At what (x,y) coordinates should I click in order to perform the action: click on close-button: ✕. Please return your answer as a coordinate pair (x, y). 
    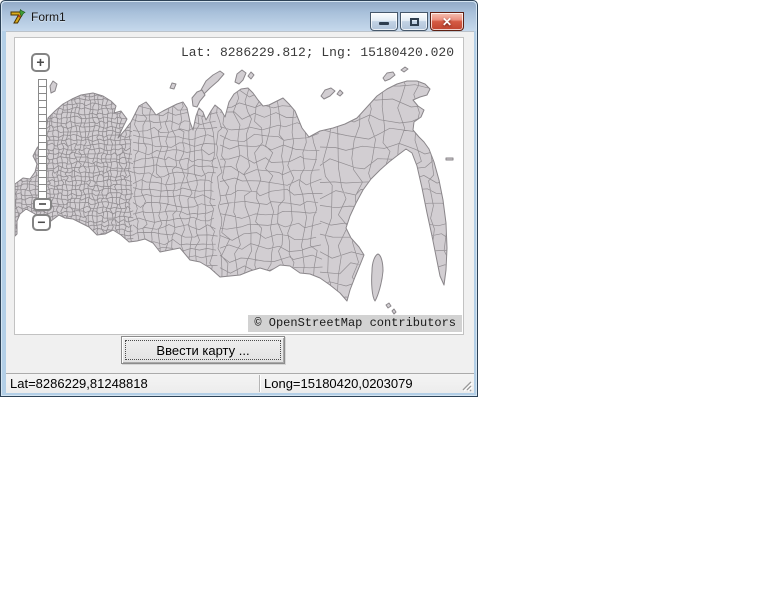
    Looking at the image, I should click on (447, 21).